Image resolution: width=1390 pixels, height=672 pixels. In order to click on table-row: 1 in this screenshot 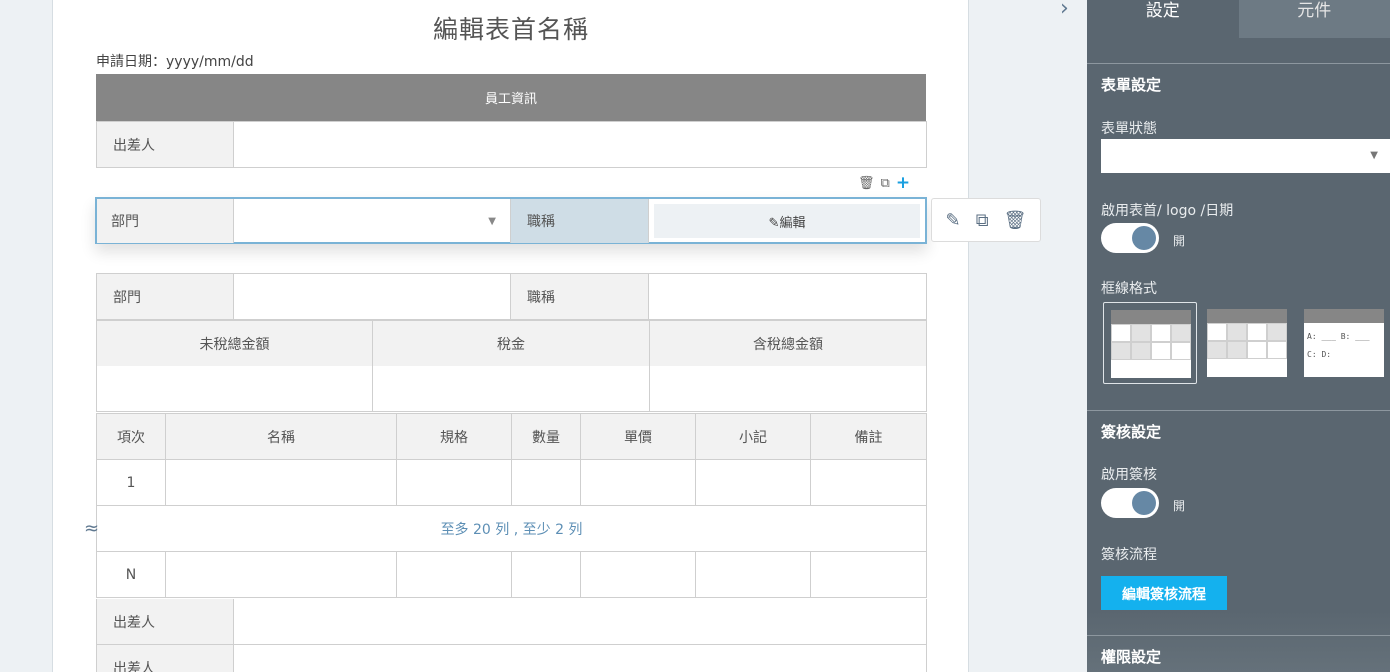, I will do `click(511, 483)`.